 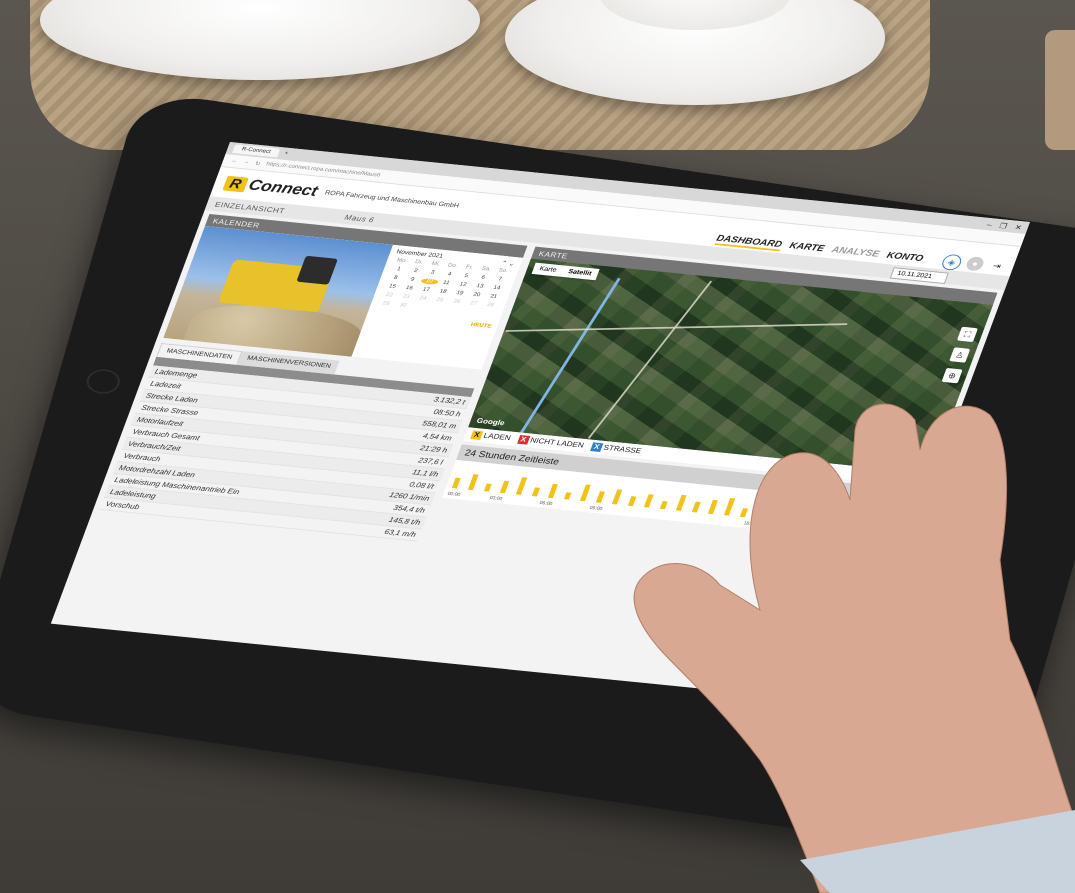 What do you see at coordinates (546, 503) in the screenshot?
I see `time-label: 06:00` at bounding box center [546, 503].